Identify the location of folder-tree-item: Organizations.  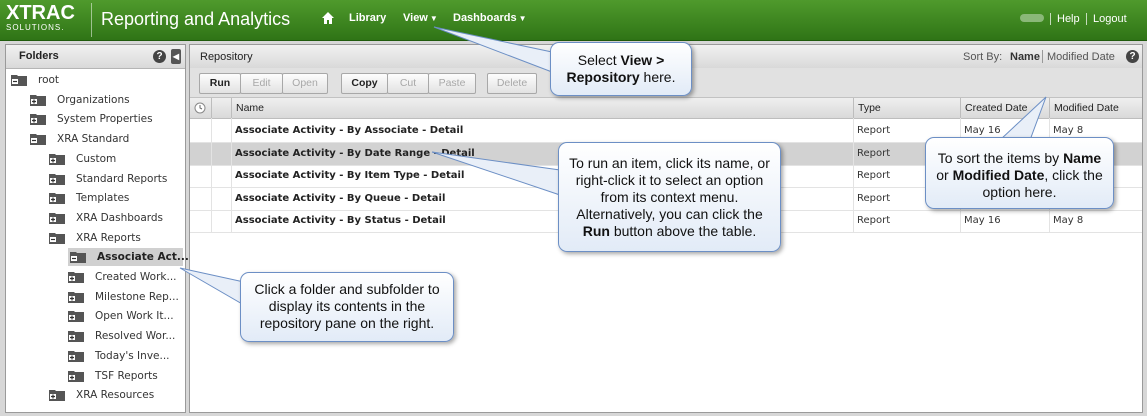
(95, 100).